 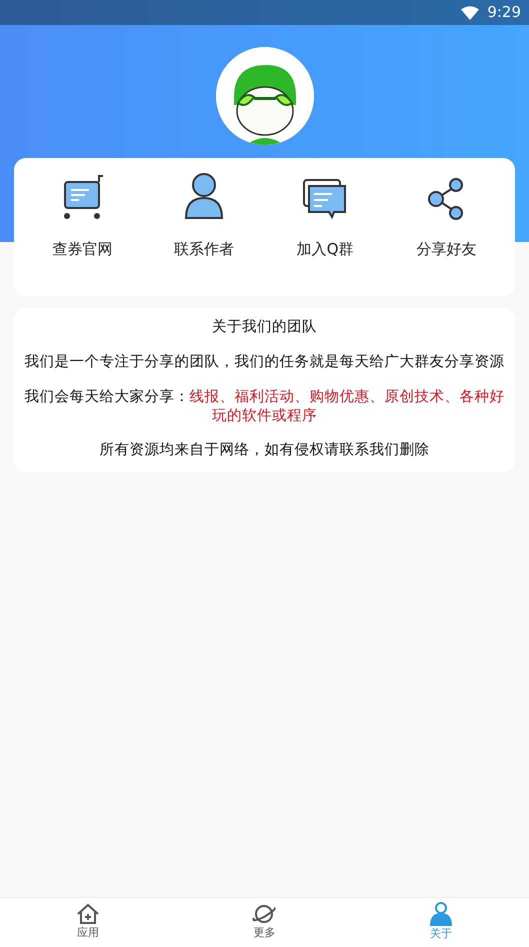 What do you see at coordinates (446, 249) in the screenshot?
I see `action-label: 分享好友` at bounding box center [446, 249].